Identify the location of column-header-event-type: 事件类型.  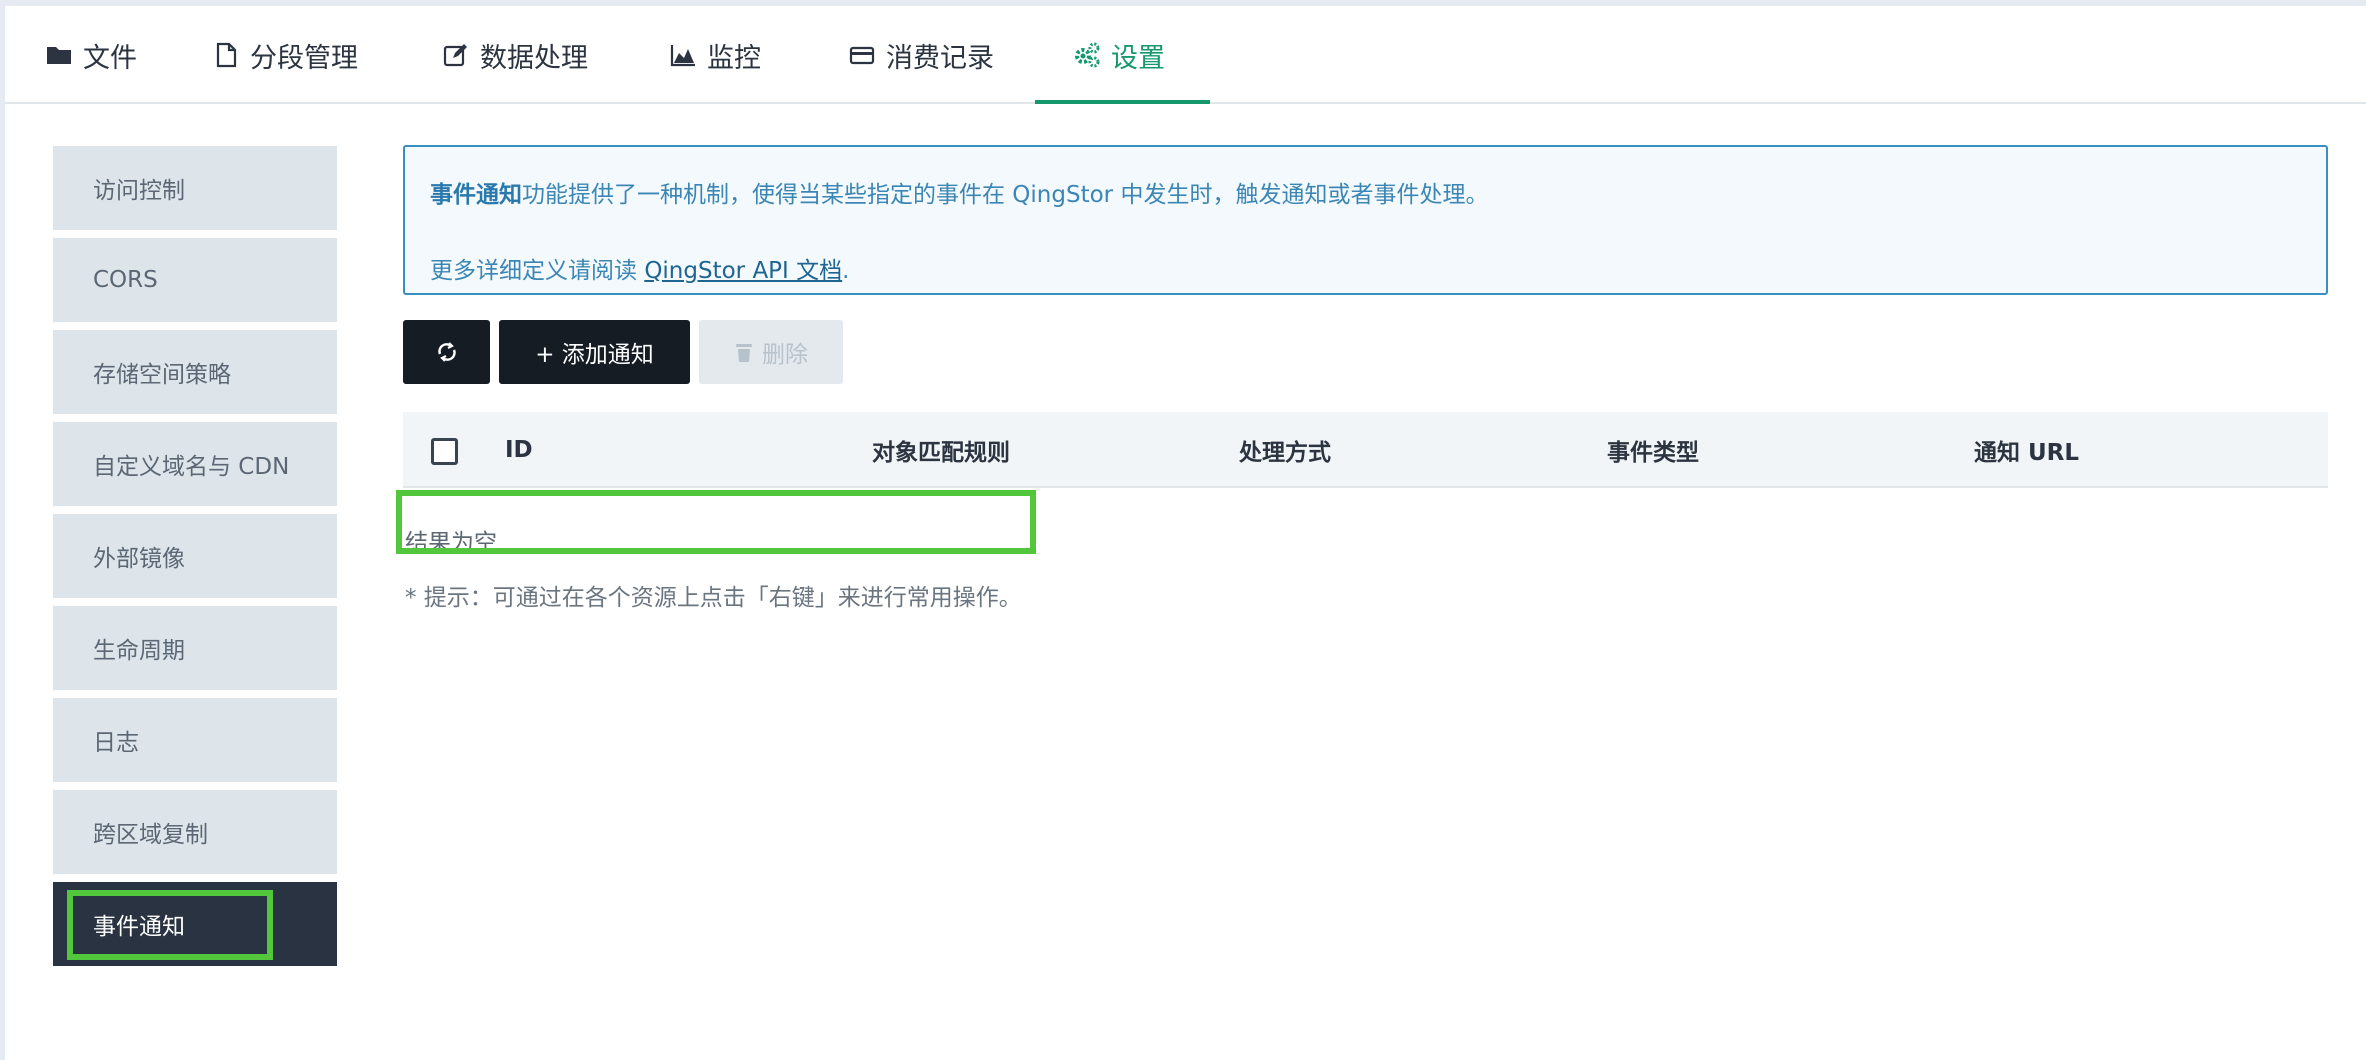
(1653, 450).